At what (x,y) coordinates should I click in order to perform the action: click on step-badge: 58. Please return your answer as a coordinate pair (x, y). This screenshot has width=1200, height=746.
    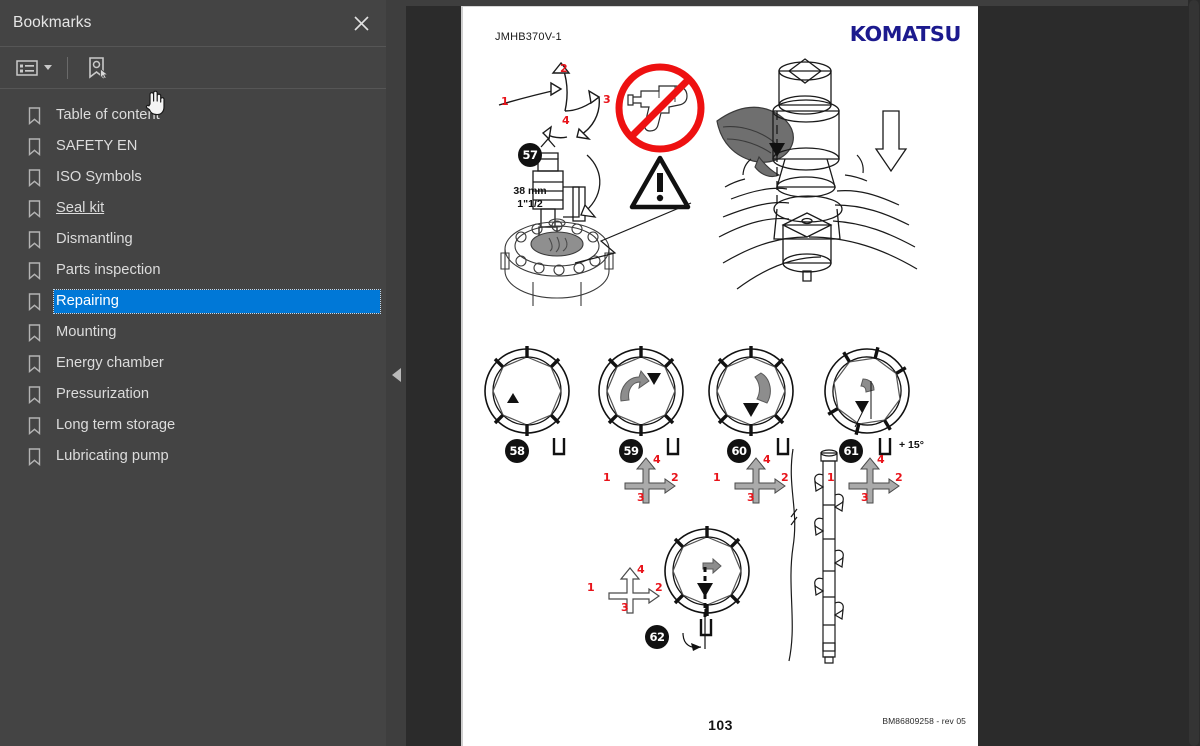
    Looking at the image, I should click on (517, 451).